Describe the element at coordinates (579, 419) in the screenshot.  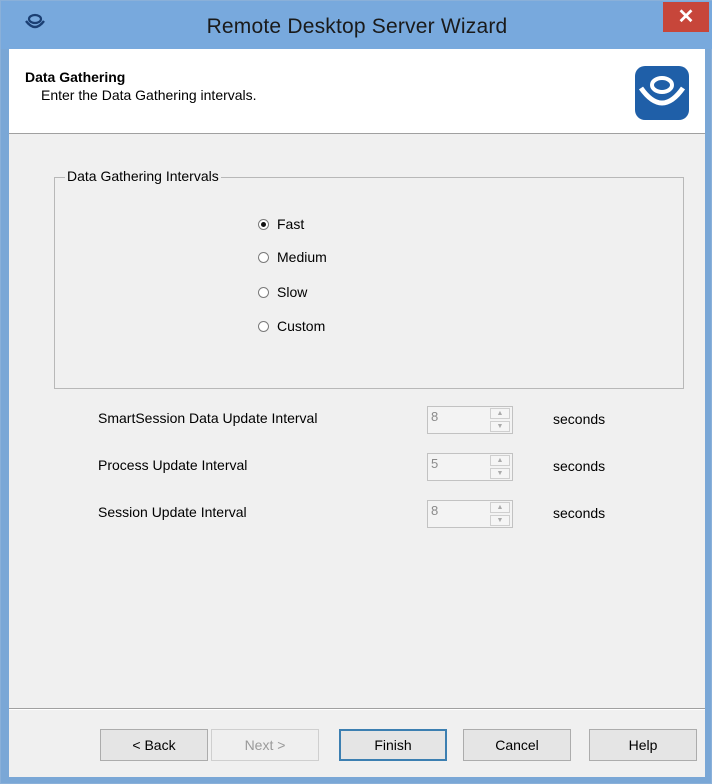
I see `smartsession-interval-unit: seconds` at that location.